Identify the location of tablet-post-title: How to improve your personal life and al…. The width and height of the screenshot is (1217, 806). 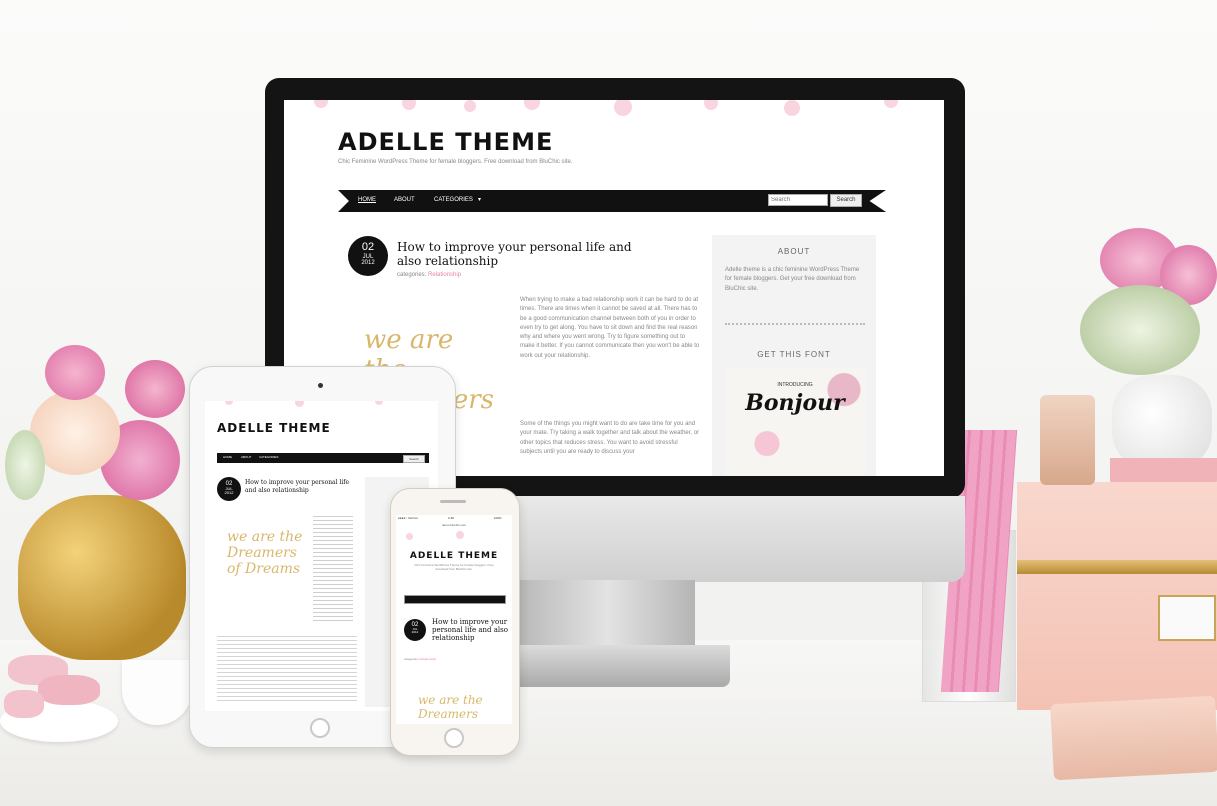
(300, 487).